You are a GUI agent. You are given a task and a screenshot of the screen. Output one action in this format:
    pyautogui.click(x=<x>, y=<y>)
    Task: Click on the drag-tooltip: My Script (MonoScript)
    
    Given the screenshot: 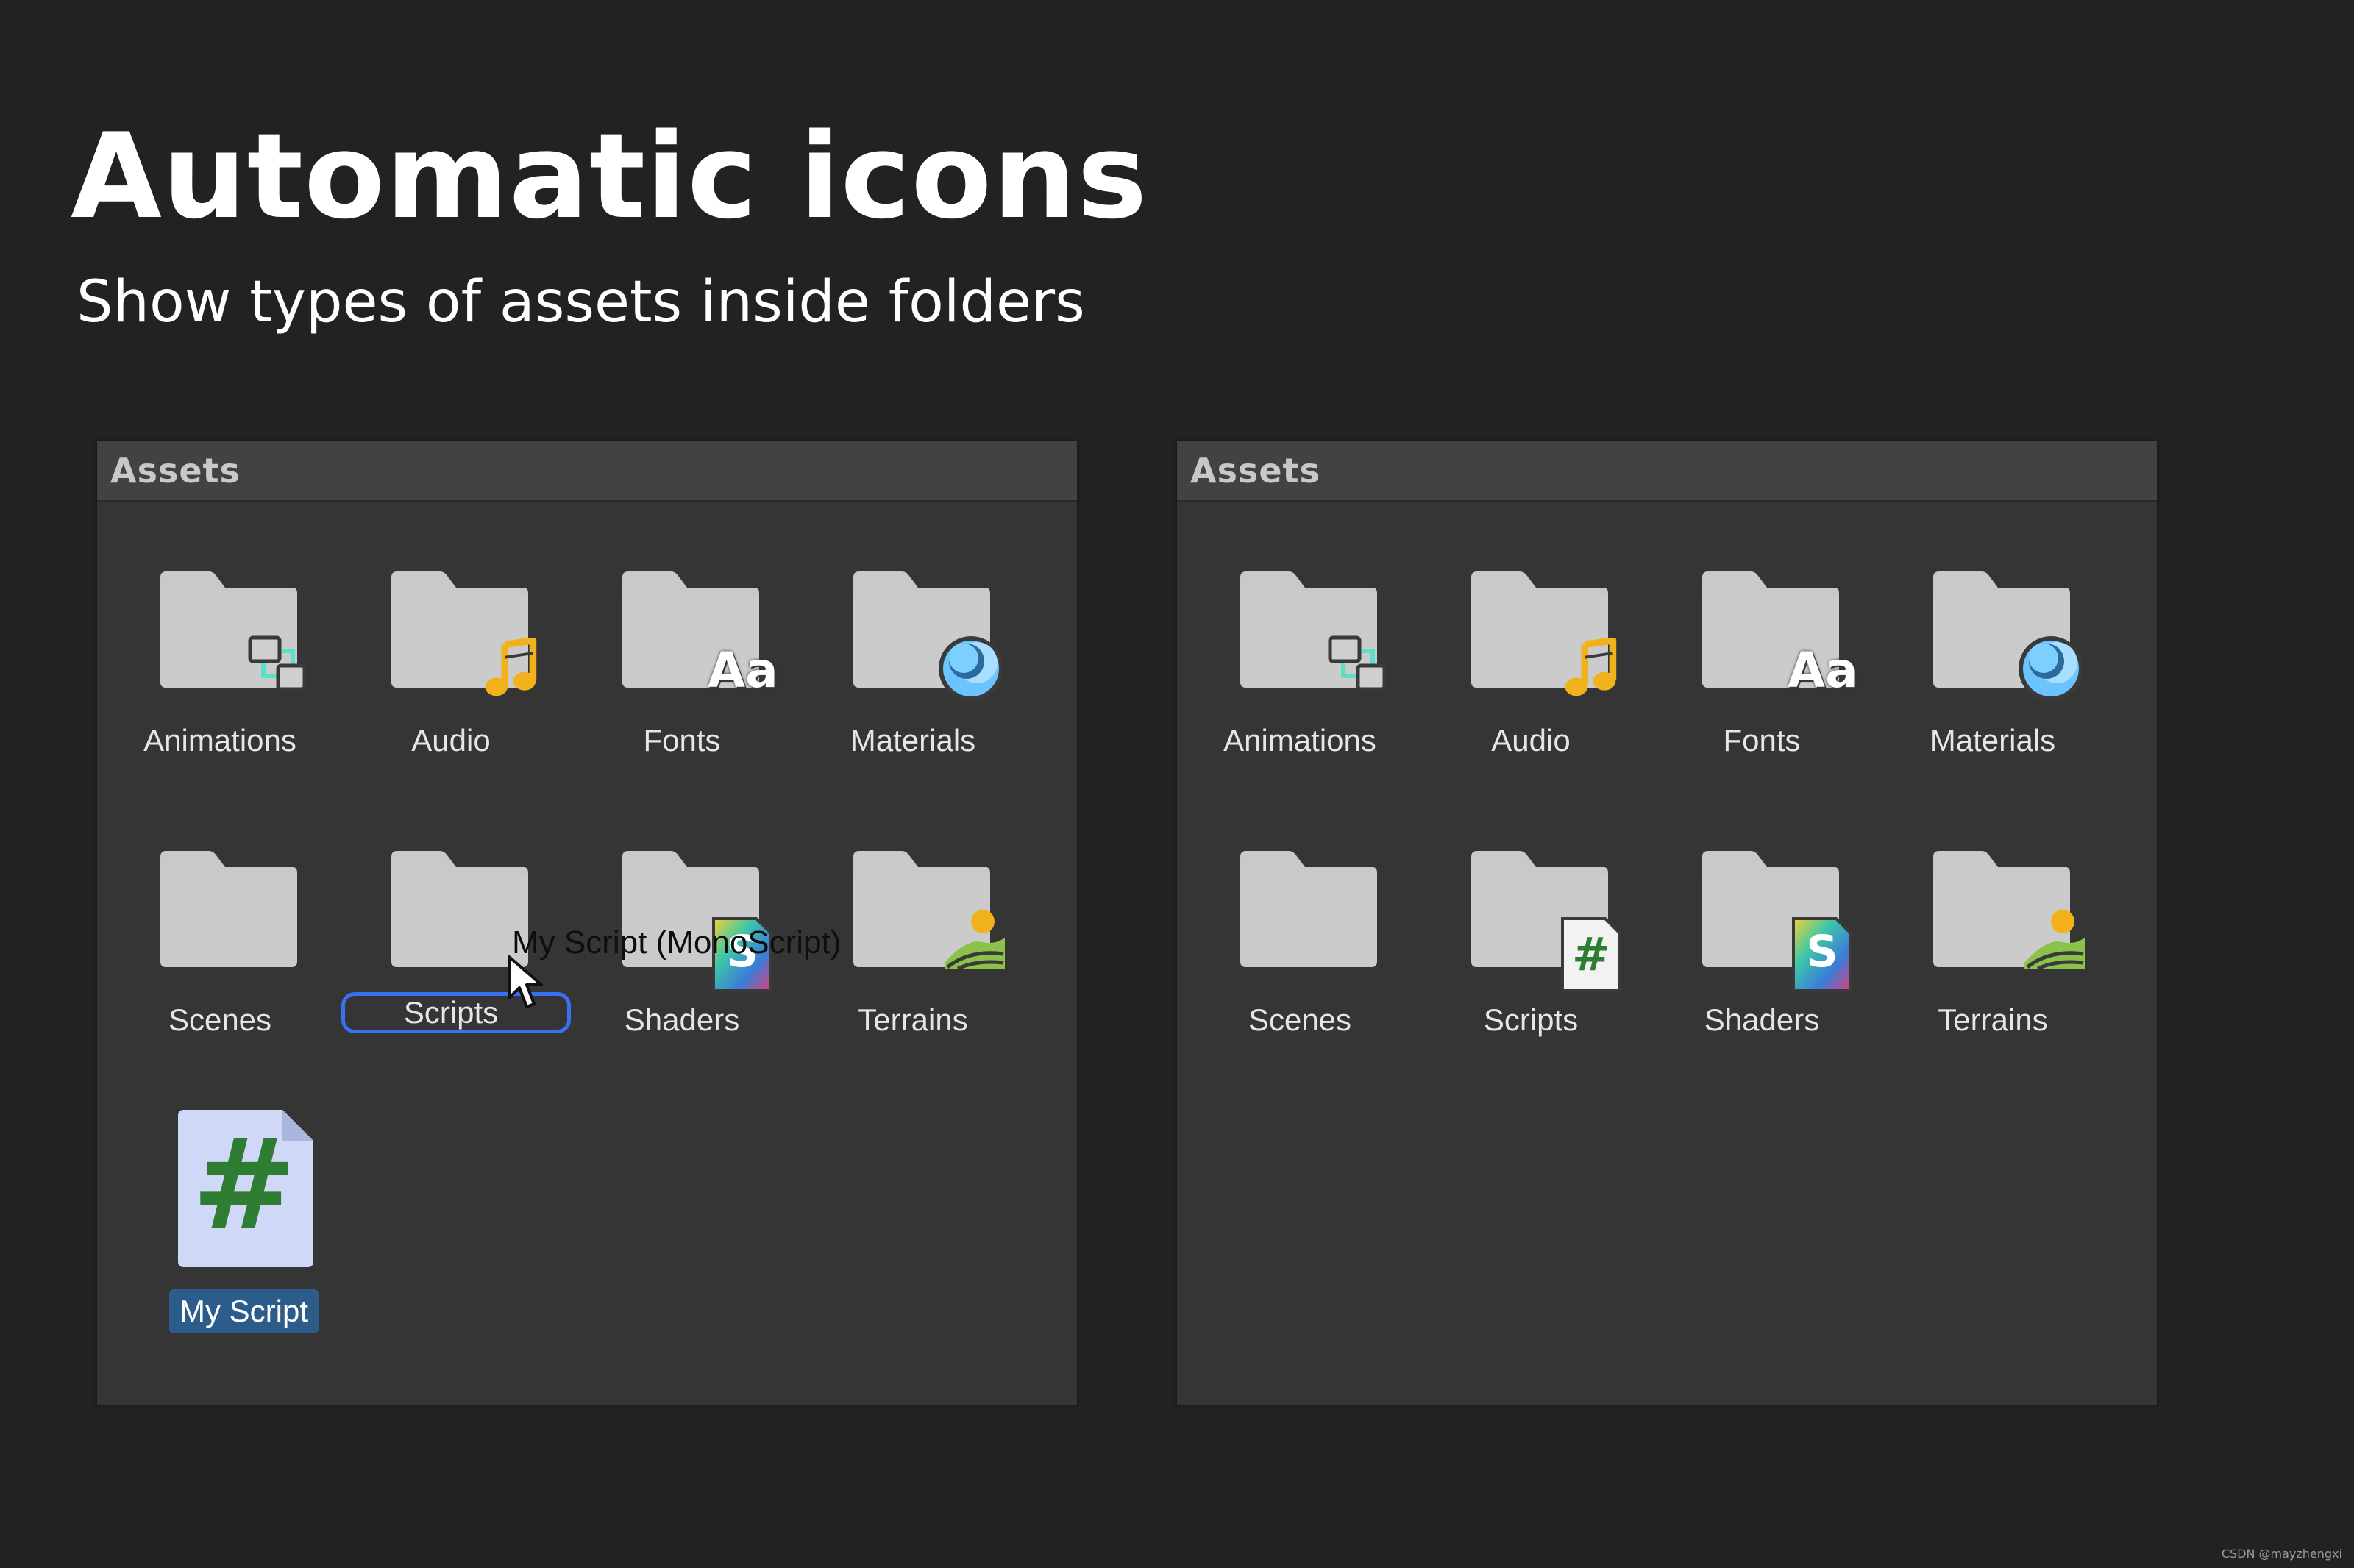 What is the action you would take?
    pyautogui.click(x=677, y=942)
    